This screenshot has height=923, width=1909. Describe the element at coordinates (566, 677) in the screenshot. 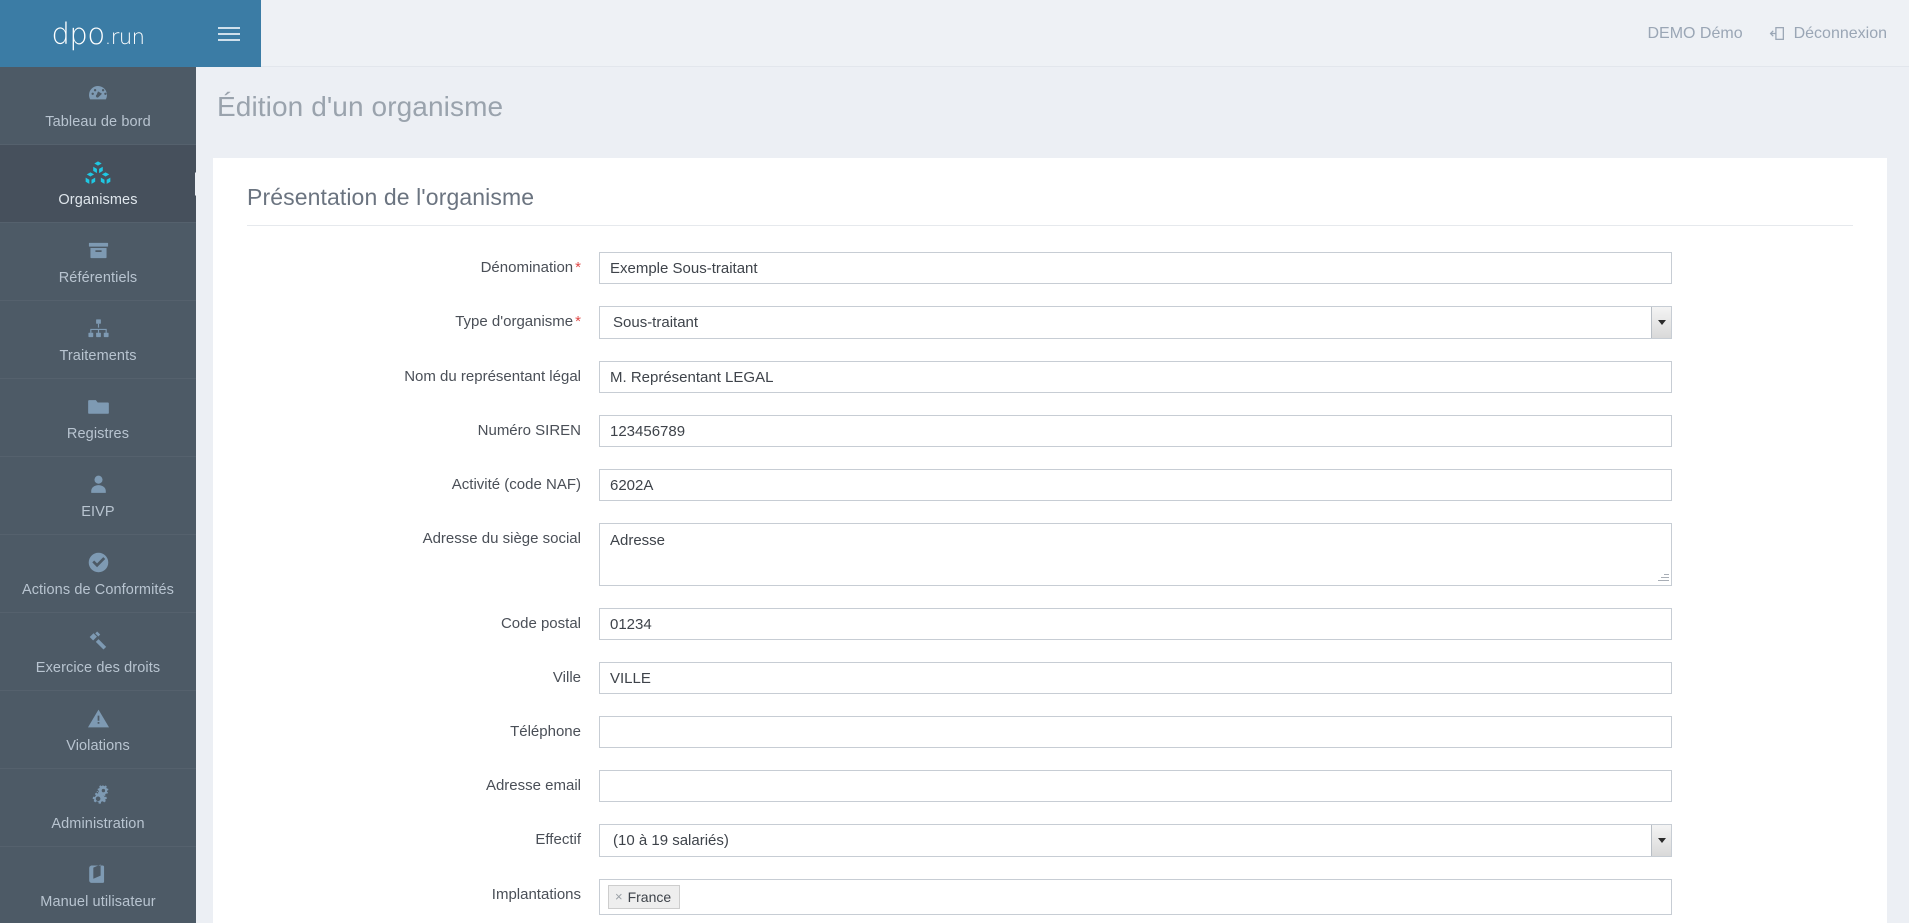

I see `label-text: Ville` at that location.